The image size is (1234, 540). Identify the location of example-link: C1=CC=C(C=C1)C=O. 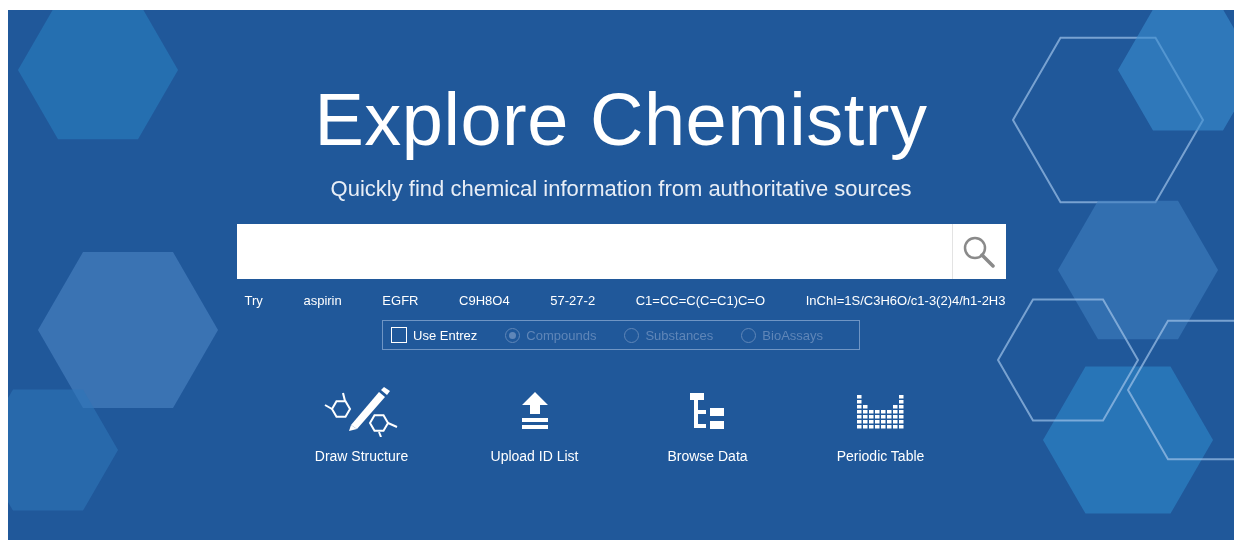
(700, 300).